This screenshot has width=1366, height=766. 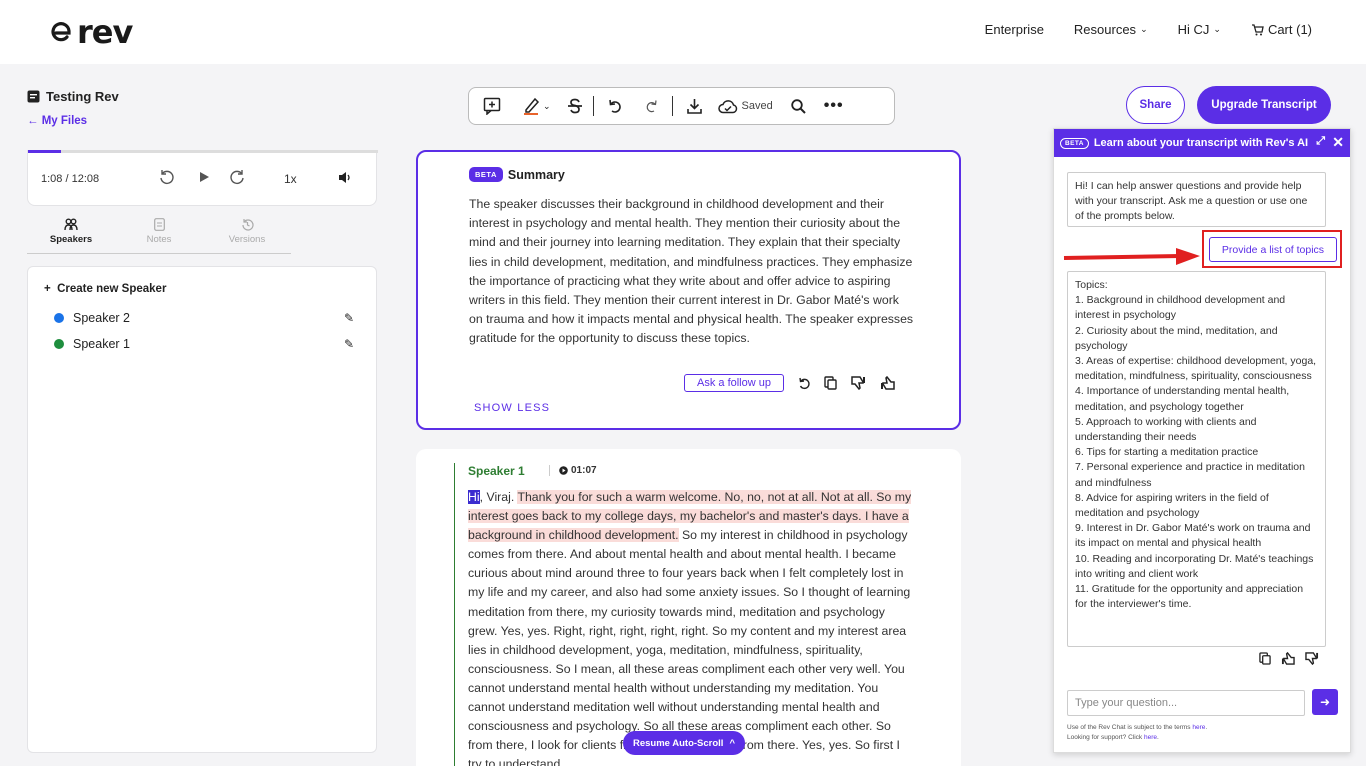 What do you see at coordinates (549, 470) in the screenshot?
I see `timestamp-divider` at bounding box center [549, 470].